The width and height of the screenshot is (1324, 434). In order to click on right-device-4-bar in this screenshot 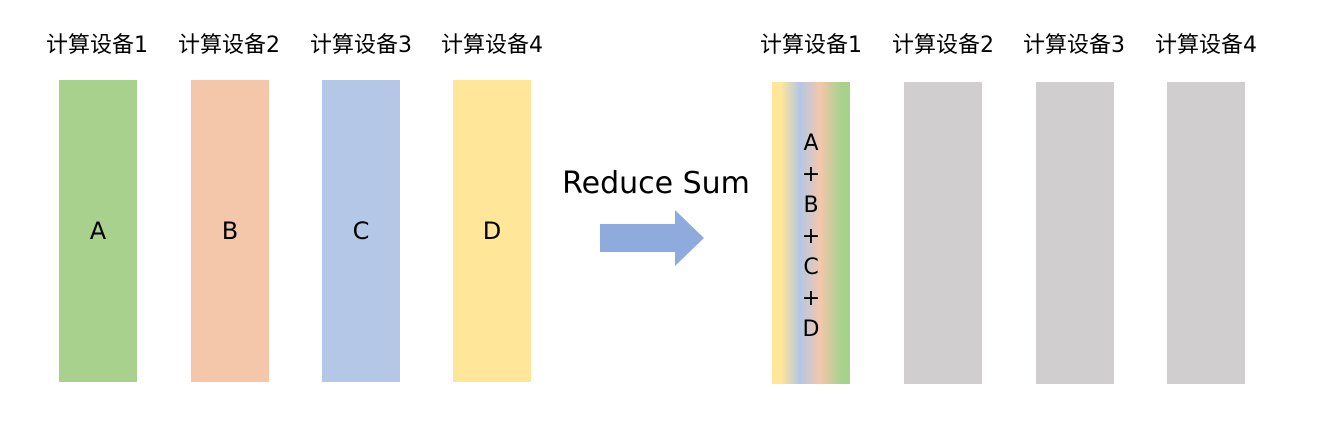, I will do `click(1206, 233)`.